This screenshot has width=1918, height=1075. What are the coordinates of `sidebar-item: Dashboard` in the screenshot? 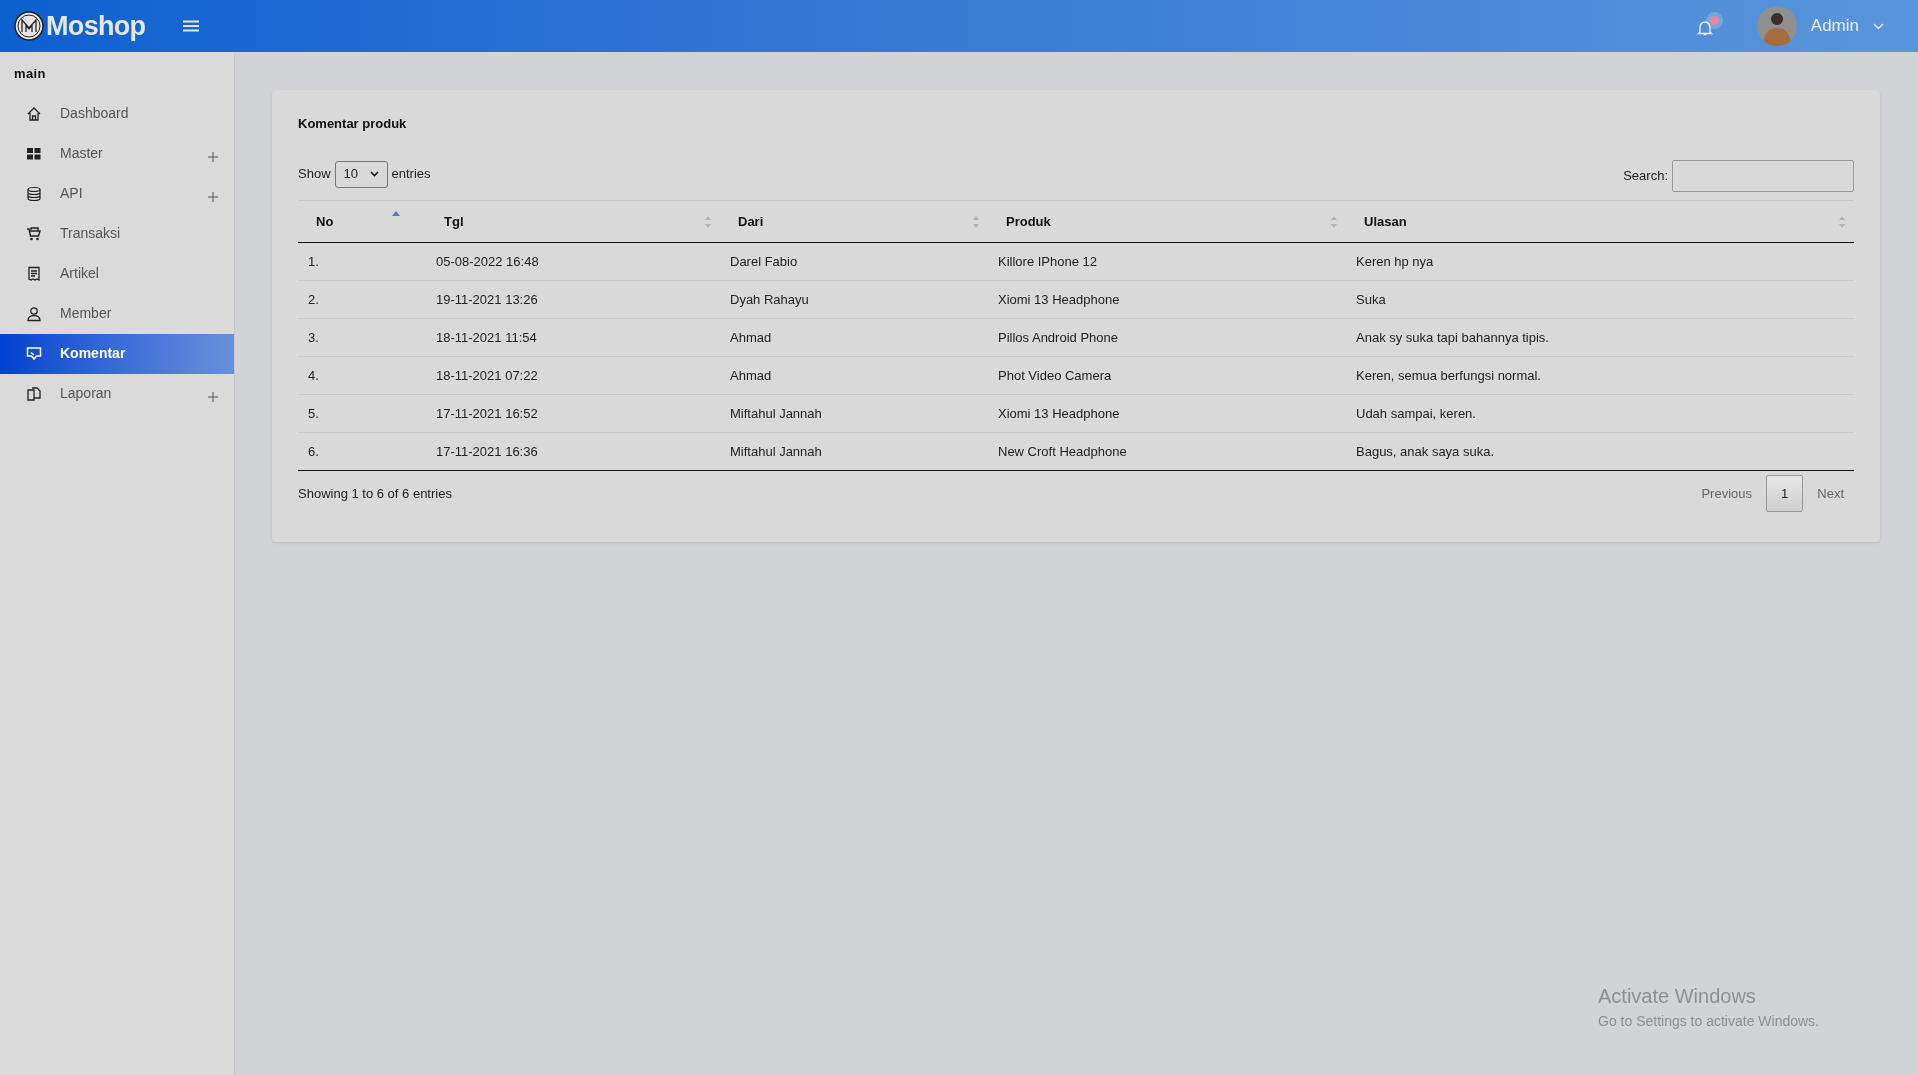 It's located at (117, 113).